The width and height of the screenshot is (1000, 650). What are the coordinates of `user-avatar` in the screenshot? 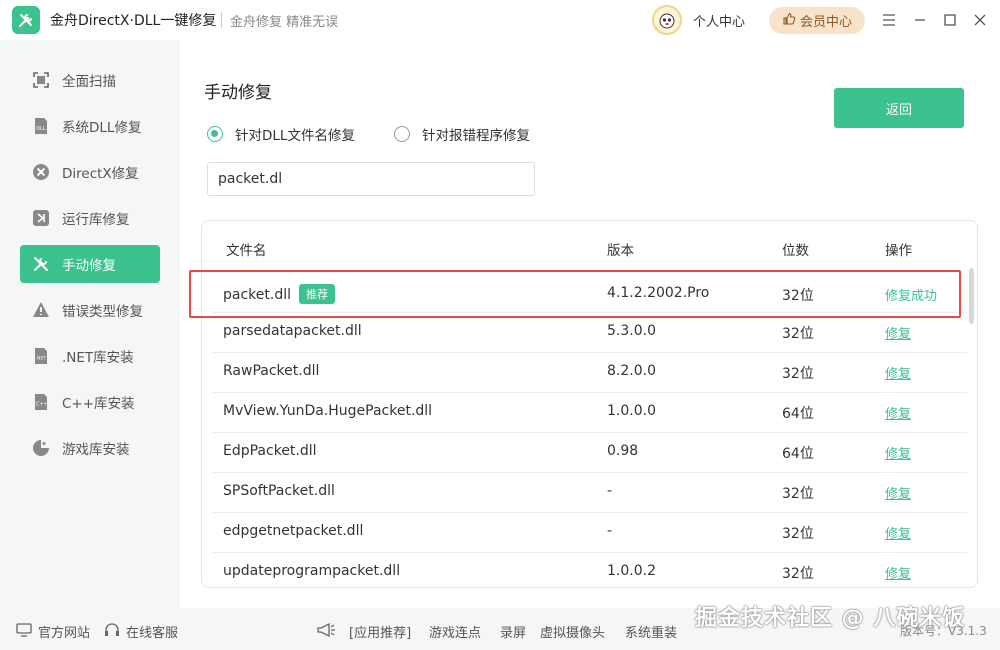 It's located at (667, 20).